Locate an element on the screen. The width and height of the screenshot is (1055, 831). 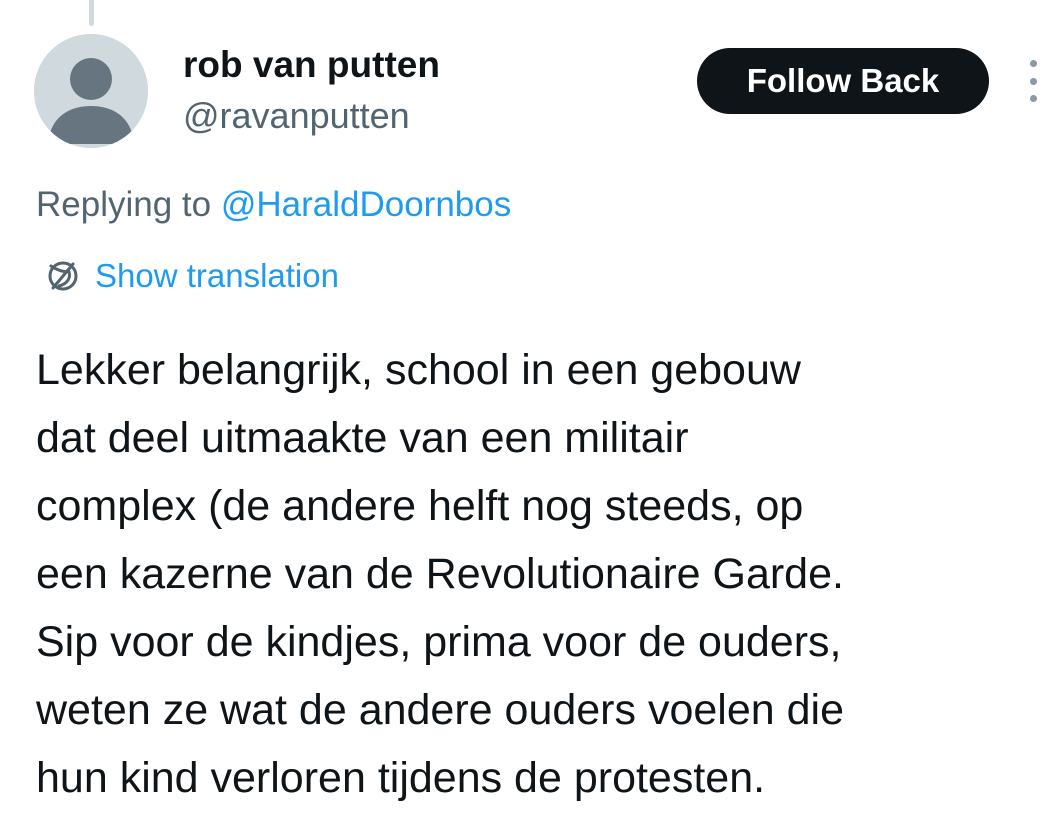
reply-mention-link: @HaraldDoornbos is located at coordinates (366, 204).